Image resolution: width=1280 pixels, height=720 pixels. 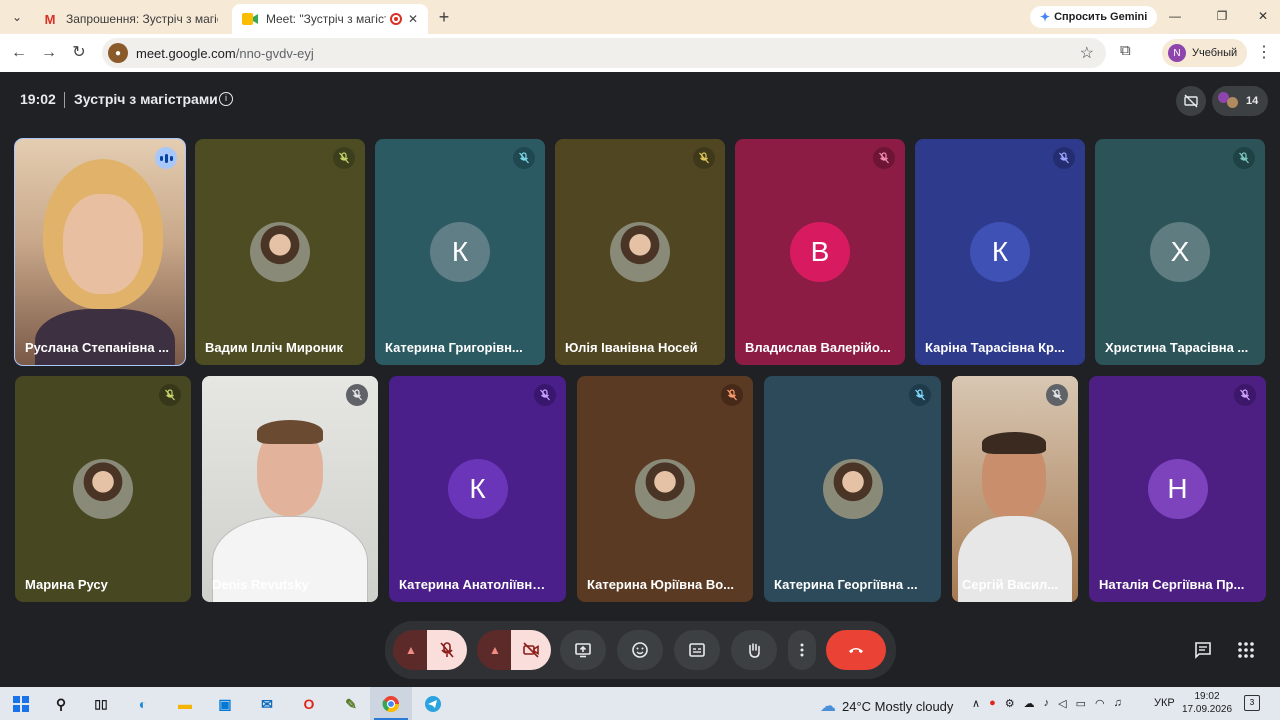 I want to click on info-icon: i, so click(x=226, y=99).